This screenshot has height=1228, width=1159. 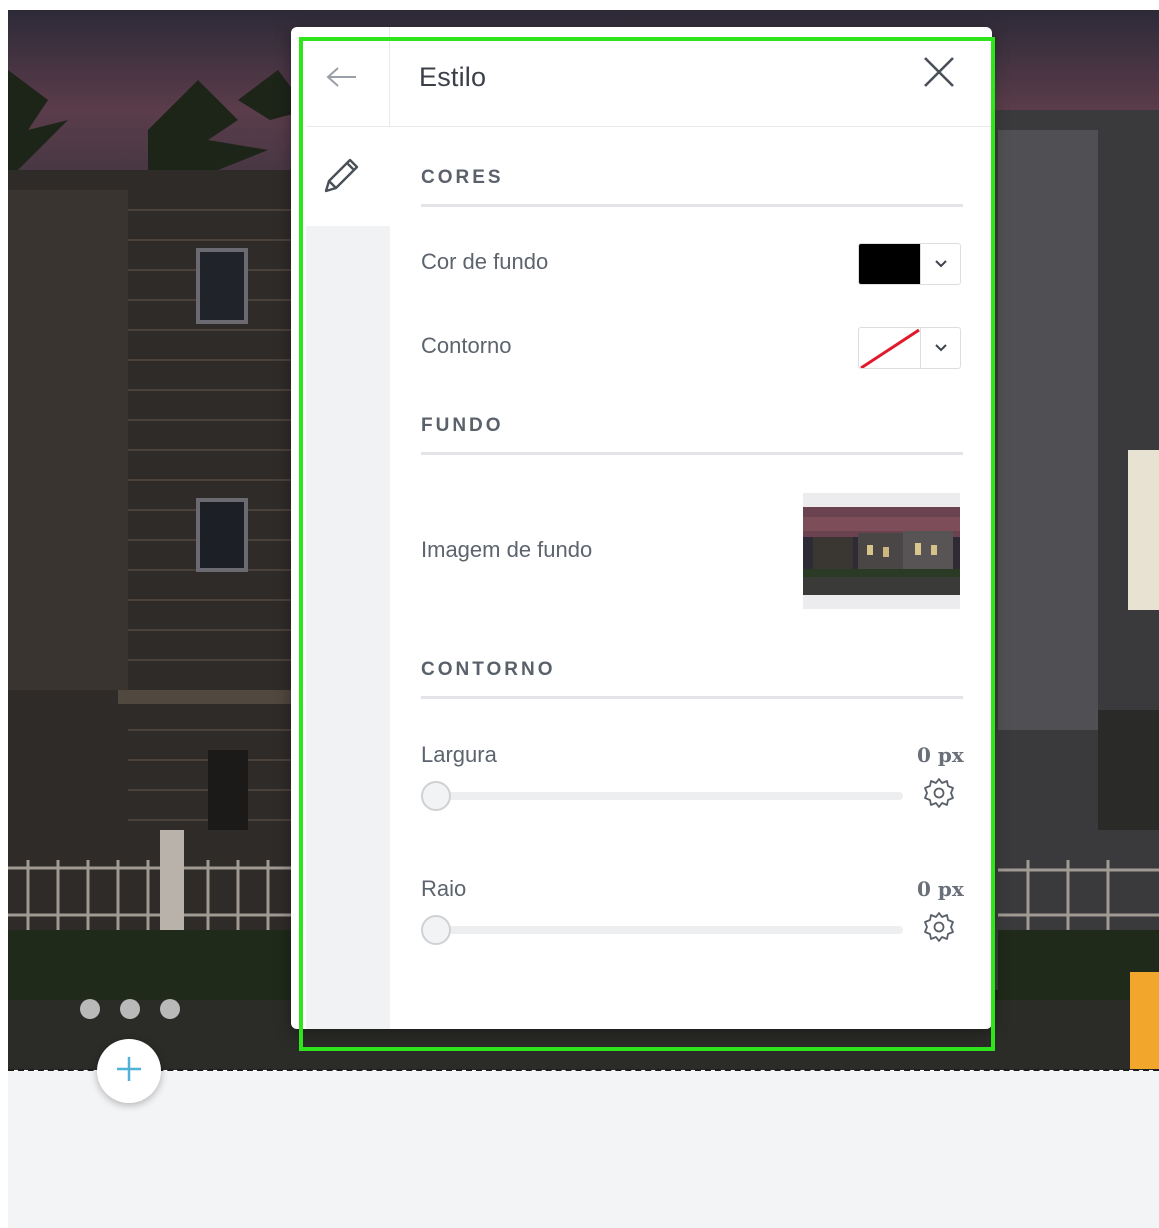 I want to click on background-image-label: Imagem de fundo, so click(x=507, y=549).